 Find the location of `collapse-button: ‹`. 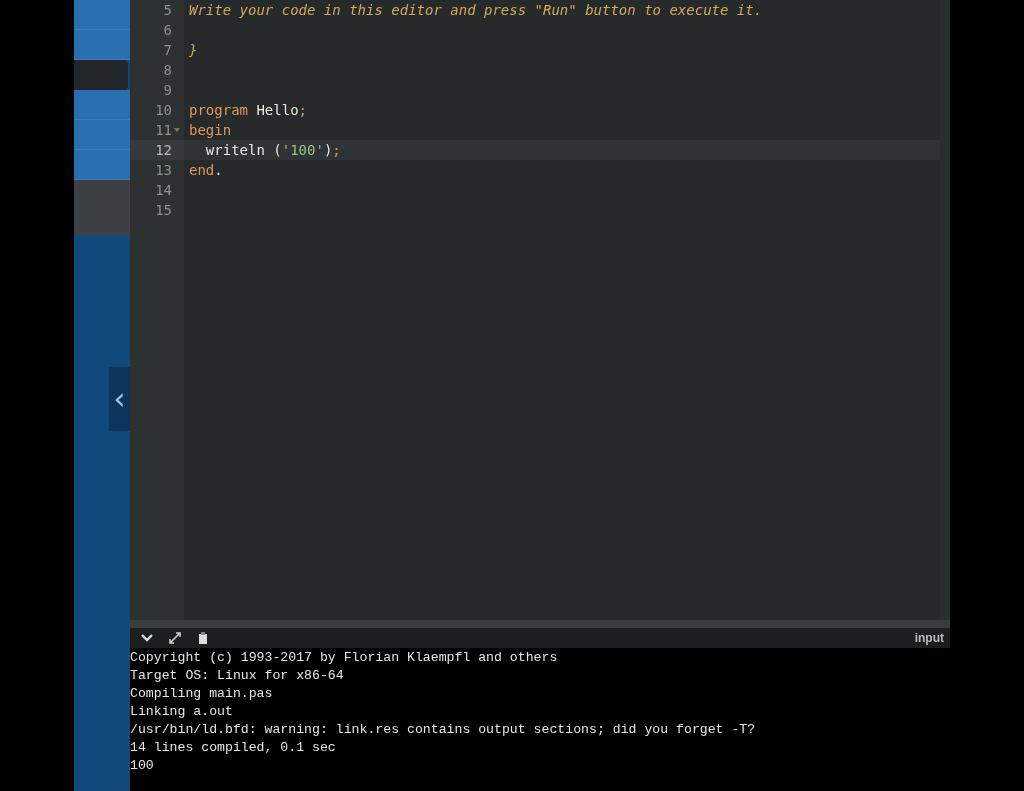

collapse-button: ‹ is located at coordinates (119, 399).